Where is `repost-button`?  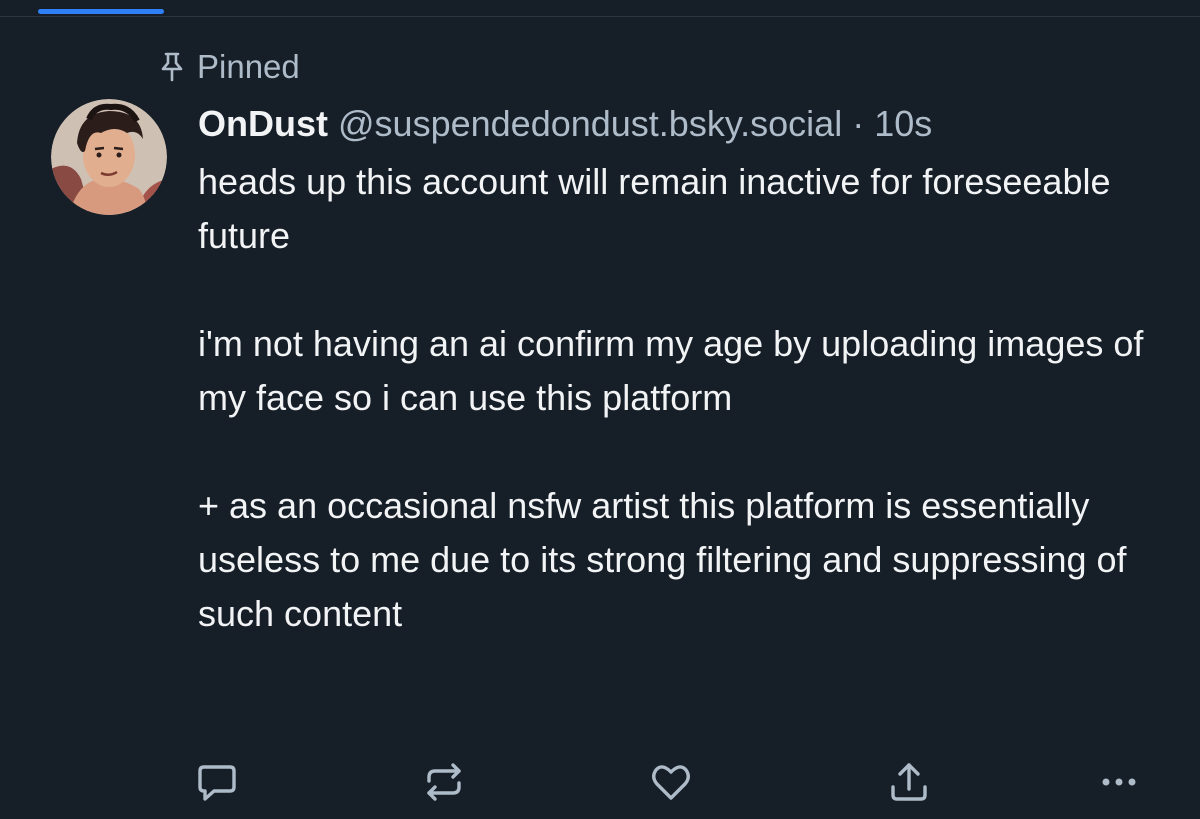 repost-button is located at coordinates (444, 782).